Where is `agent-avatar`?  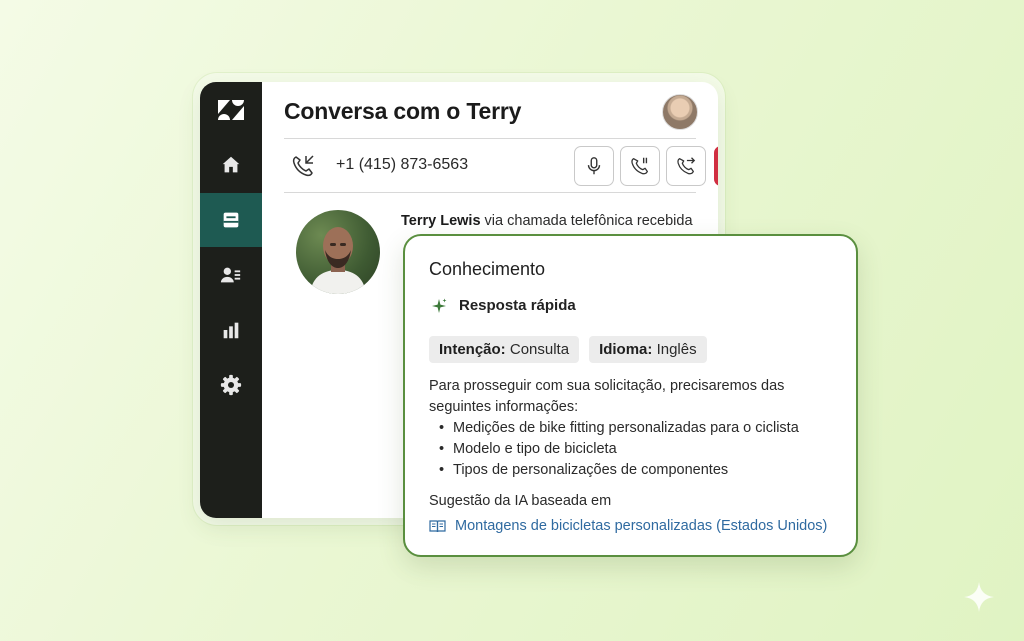
agent-avatar is located at coordinates (680, 112).